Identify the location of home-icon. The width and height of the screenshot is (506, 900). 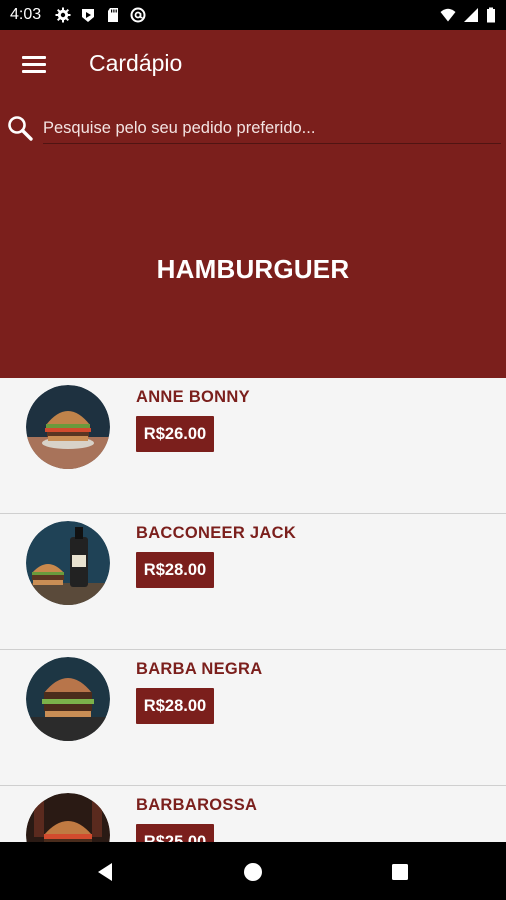
(253, 872).